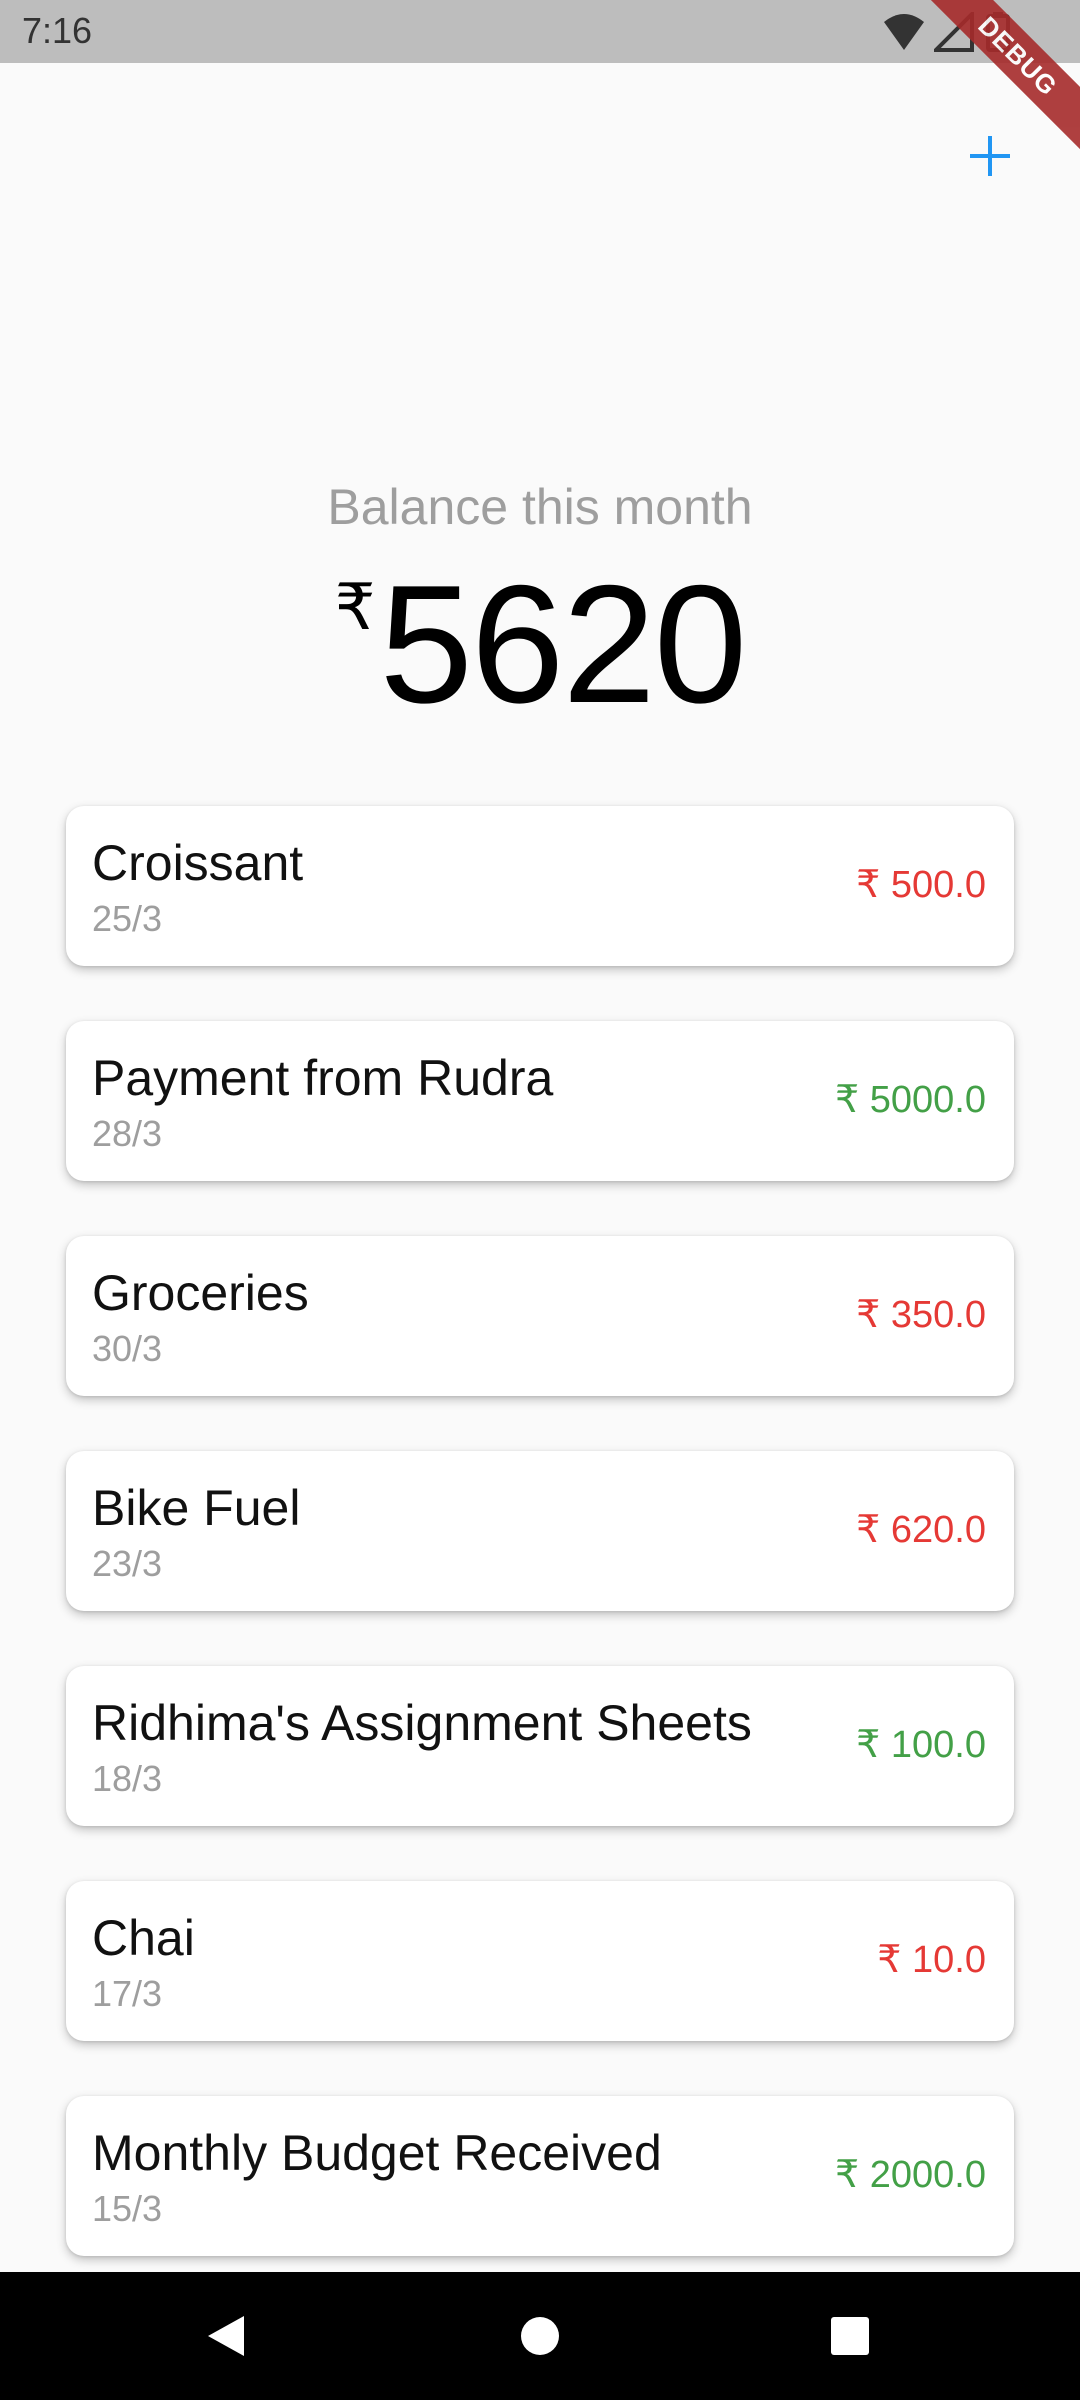 The image size is (1080, 2400). I want to click on transaction-card: Bike Fuel 23/3 ₹ 620.0, so click(540, 1531).